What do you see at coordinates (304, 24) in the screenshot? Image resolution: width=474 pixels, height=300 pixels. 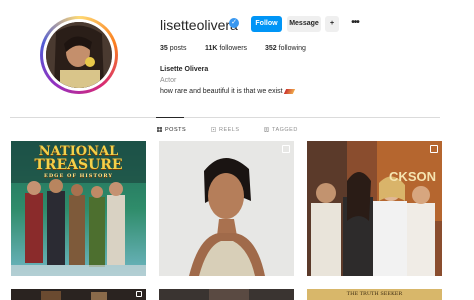 I see `message-button: Message` at bounding box center [304, 24].